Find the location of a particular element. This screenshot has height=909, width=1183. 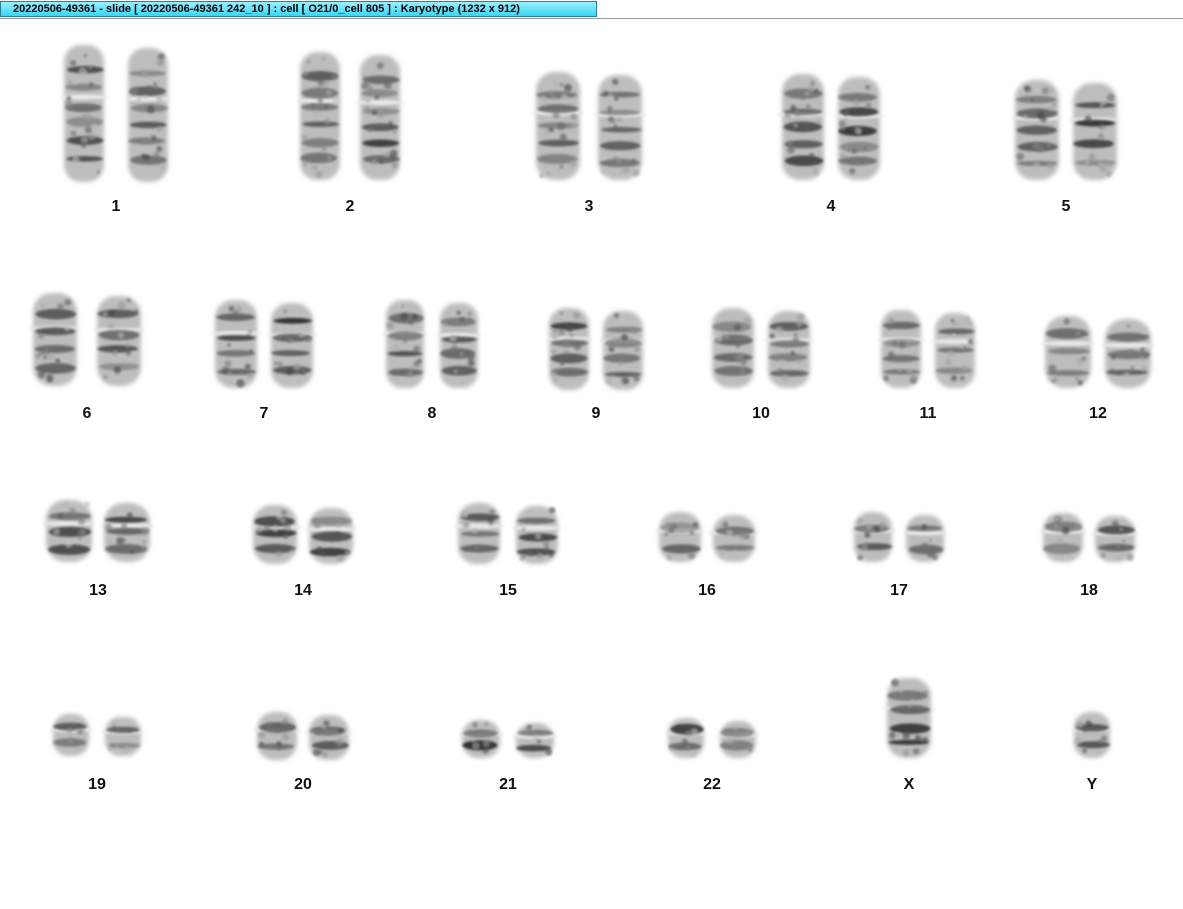

chromosome-label-16: 16 is located at coordinates (707, 590).